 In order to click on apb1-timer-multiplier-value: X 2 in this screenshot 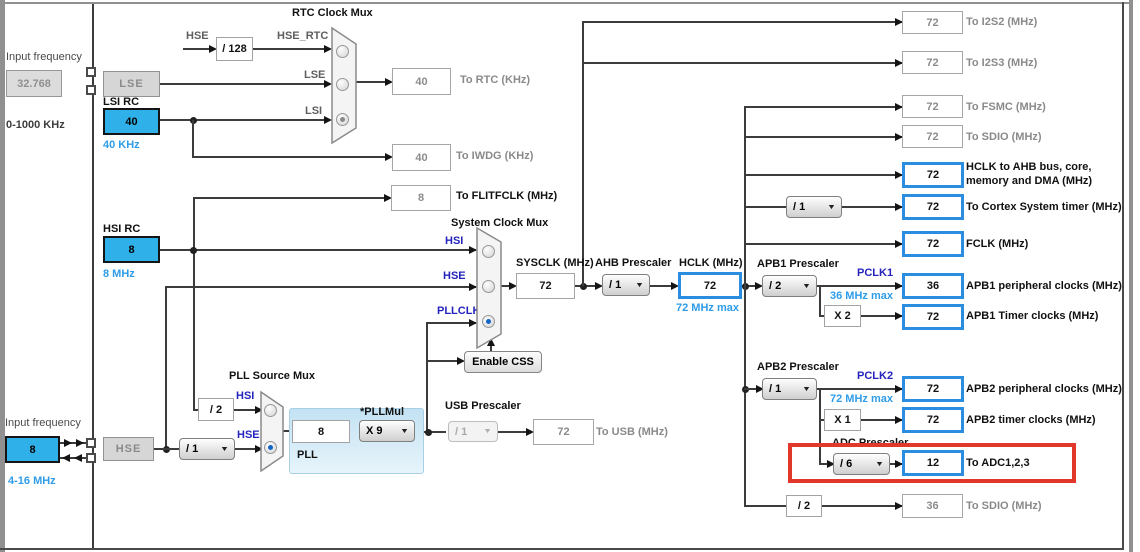, I will do `click(842, 316)`.